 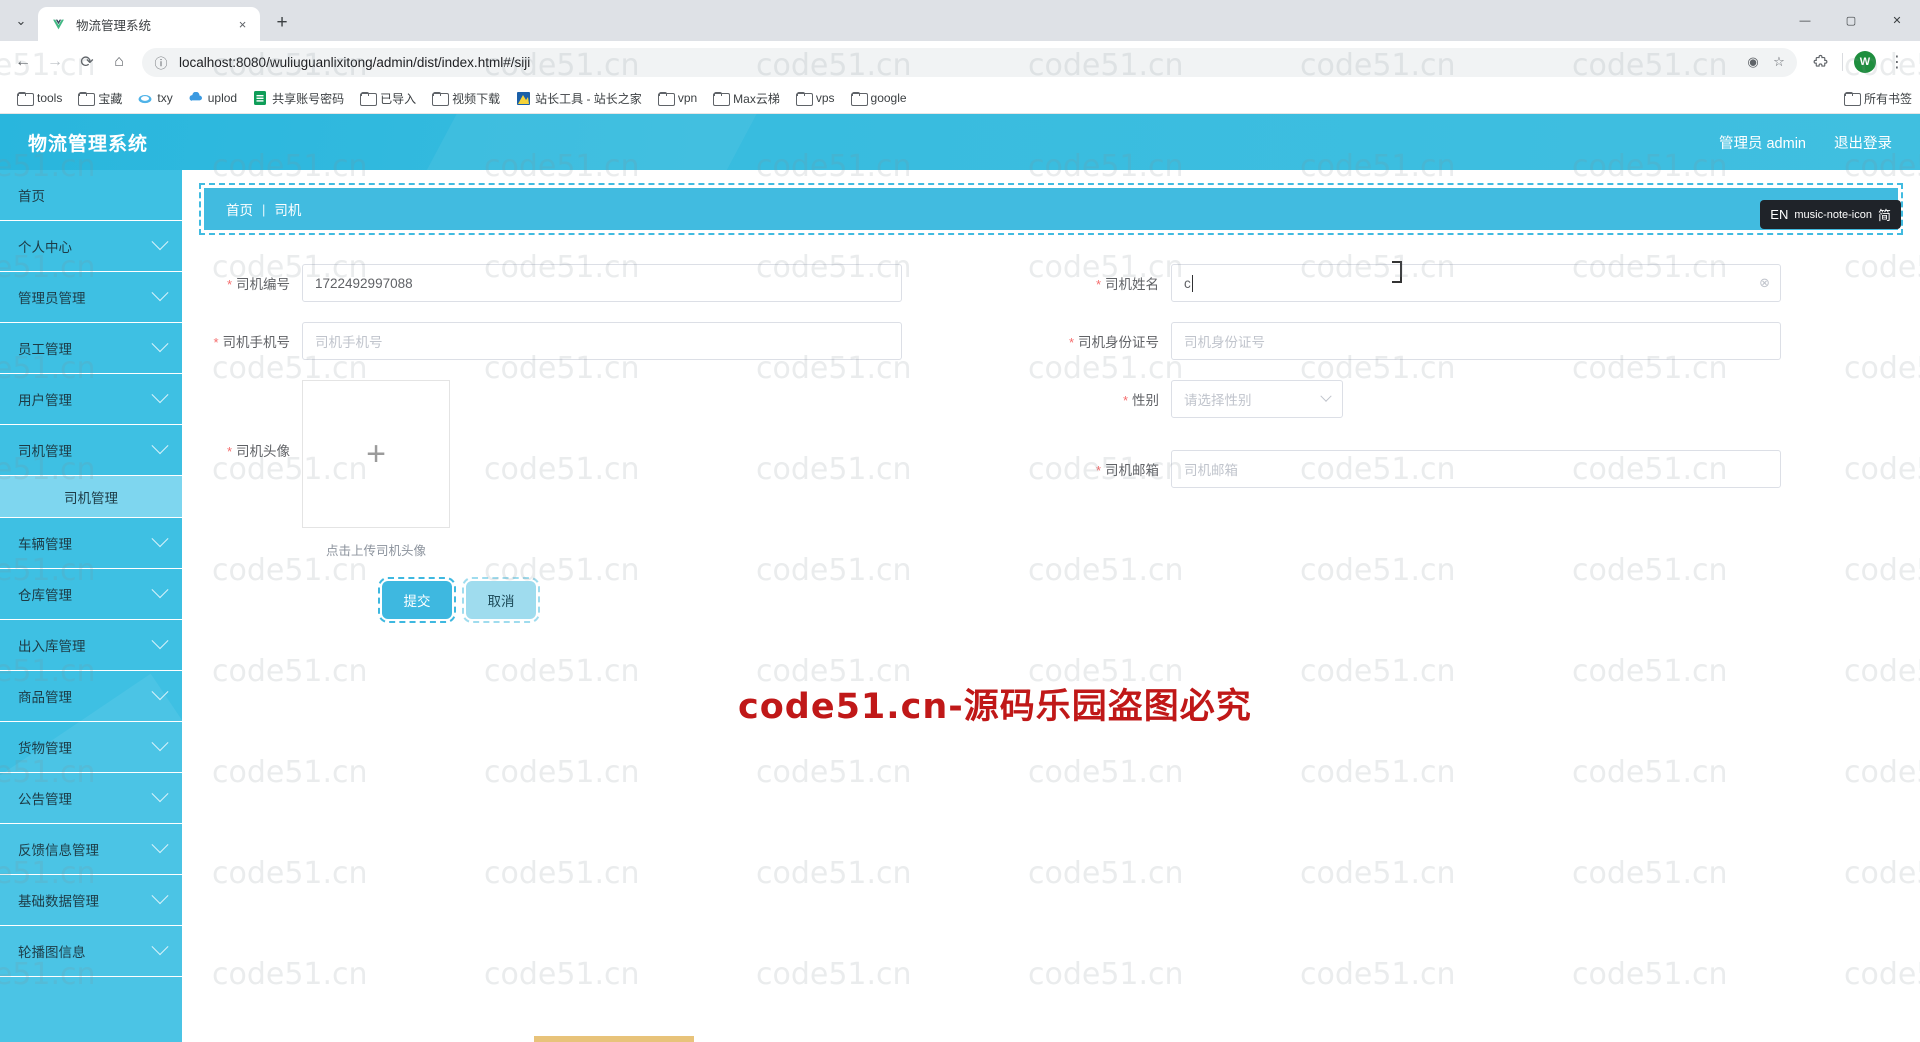 I want to click on driver-phone-input: 司机手机号, so click(x=602, y=341).